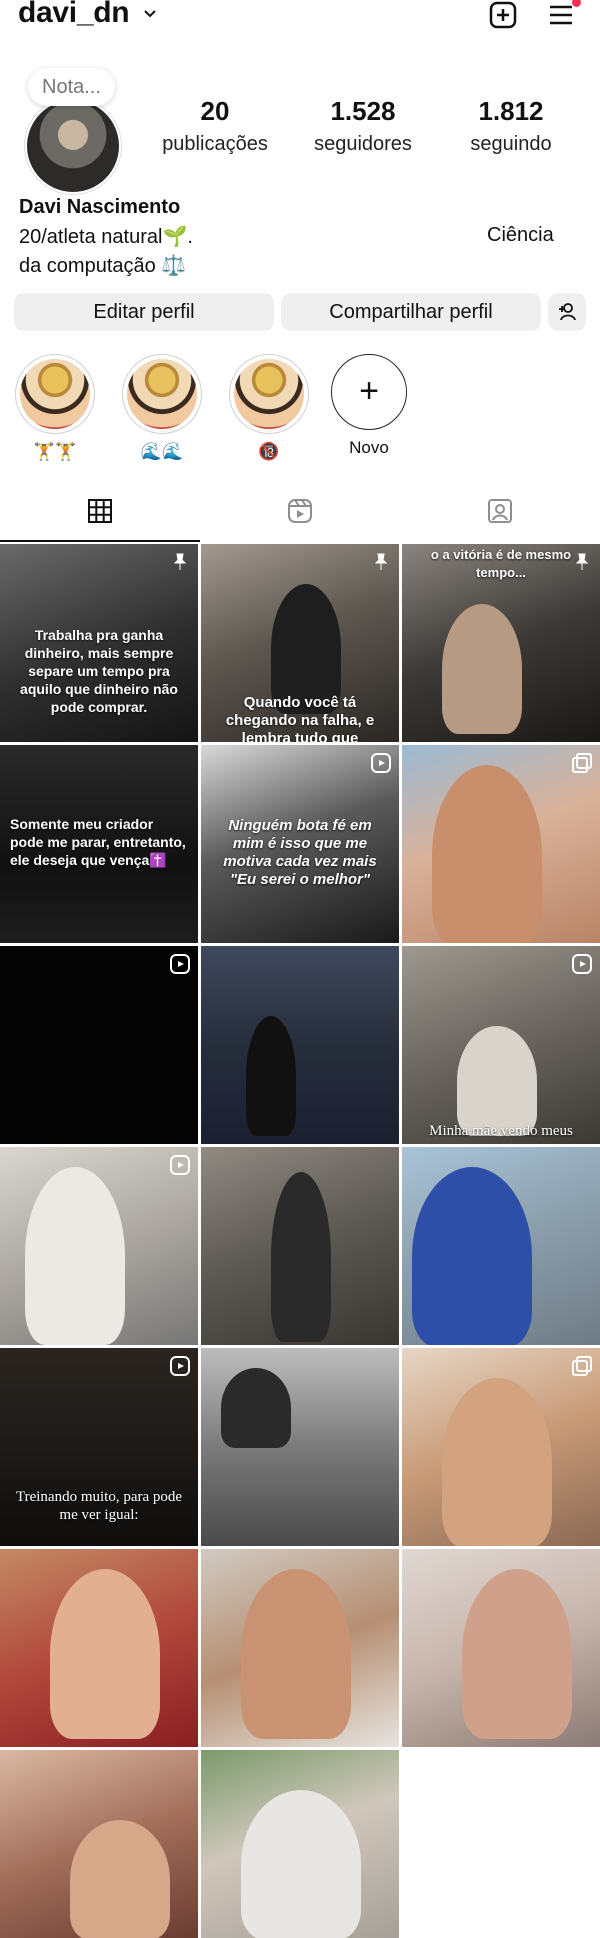  I want to click on tab-tagged, so click(500, 516).